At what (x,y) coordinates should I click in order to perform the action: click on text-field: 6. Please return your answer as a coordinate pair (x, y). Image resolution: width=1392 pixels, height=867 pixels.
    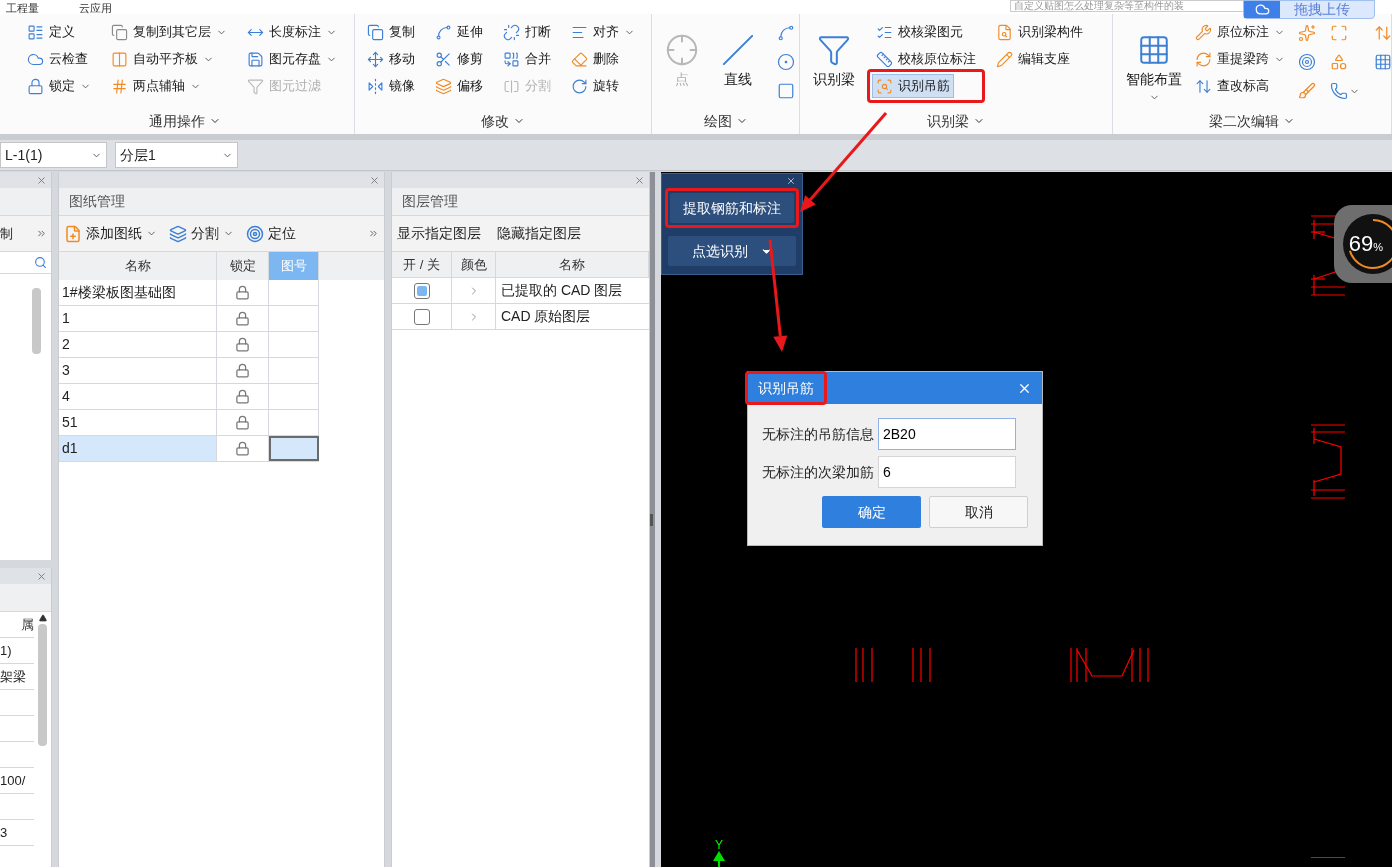
    Looking at the image, I should click on (947, 472).